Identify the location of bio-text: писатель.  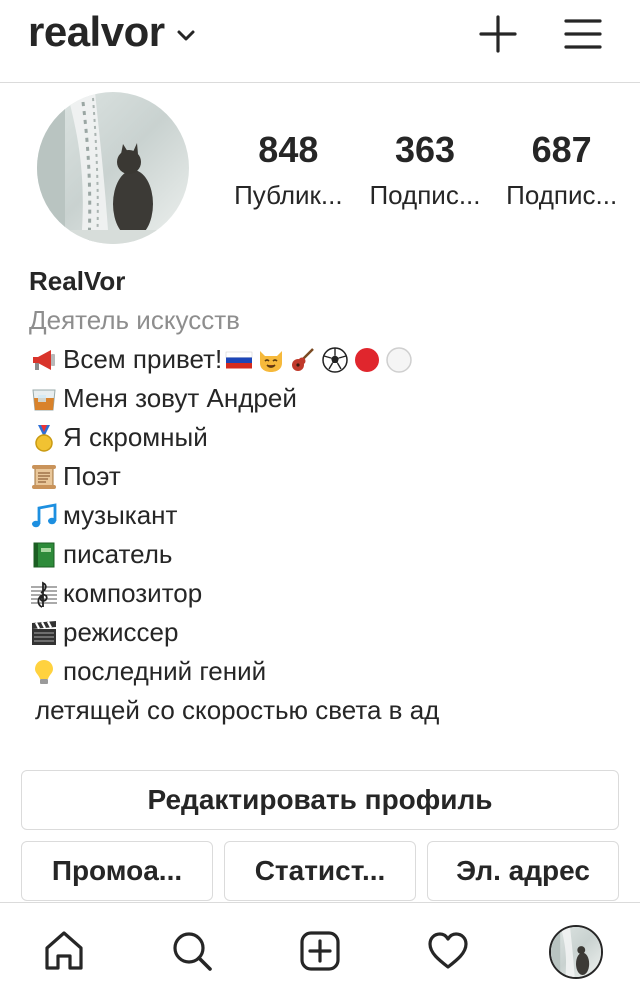
(118, 554).